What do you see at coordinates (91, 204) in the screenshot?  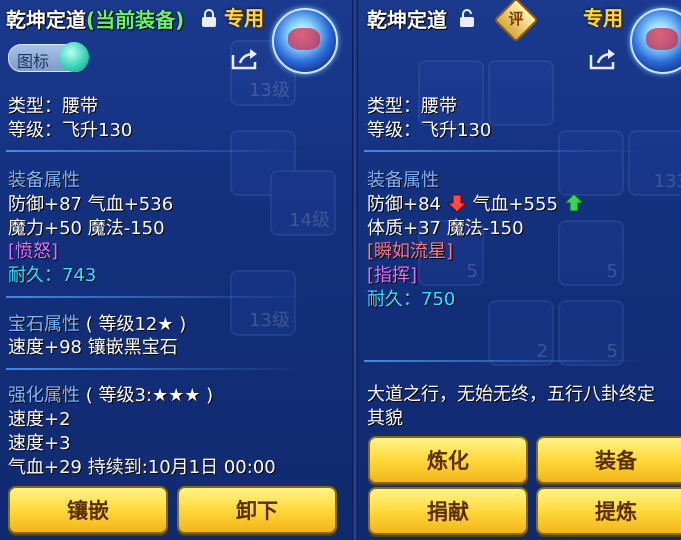 I see `attribute-line: 防御+87 气血+536` at bounding box center [91, 204].